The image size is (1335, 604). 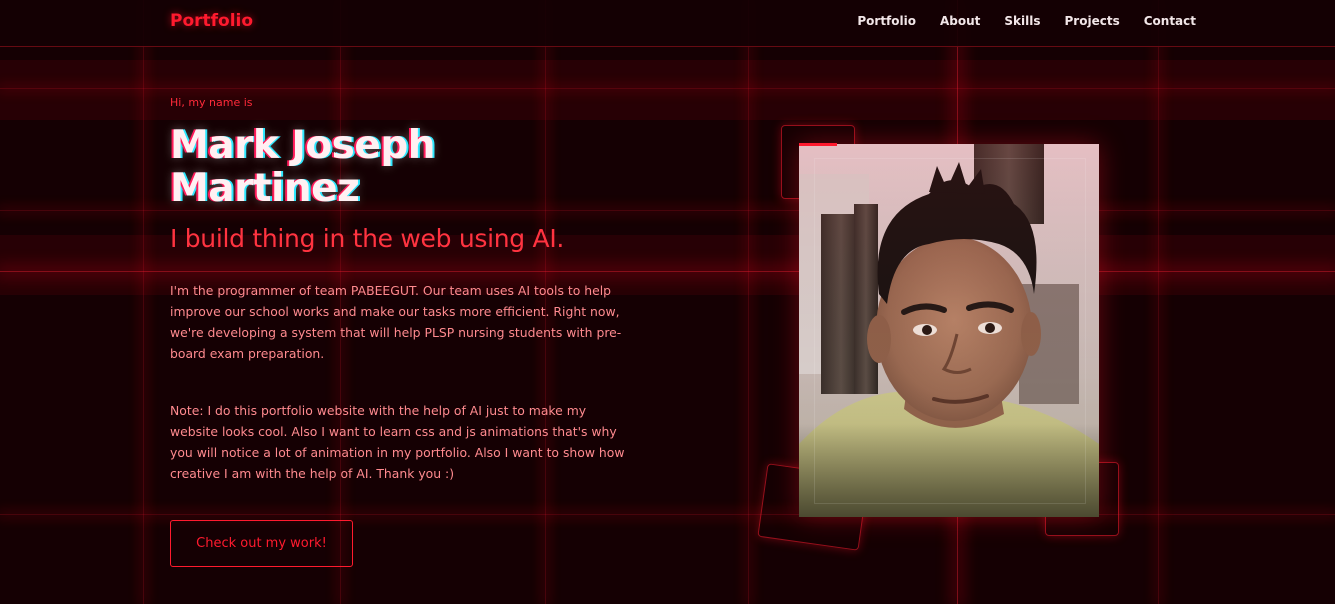 I want to click on check-work-button: Check out my work!, so click(x=261, y=543).